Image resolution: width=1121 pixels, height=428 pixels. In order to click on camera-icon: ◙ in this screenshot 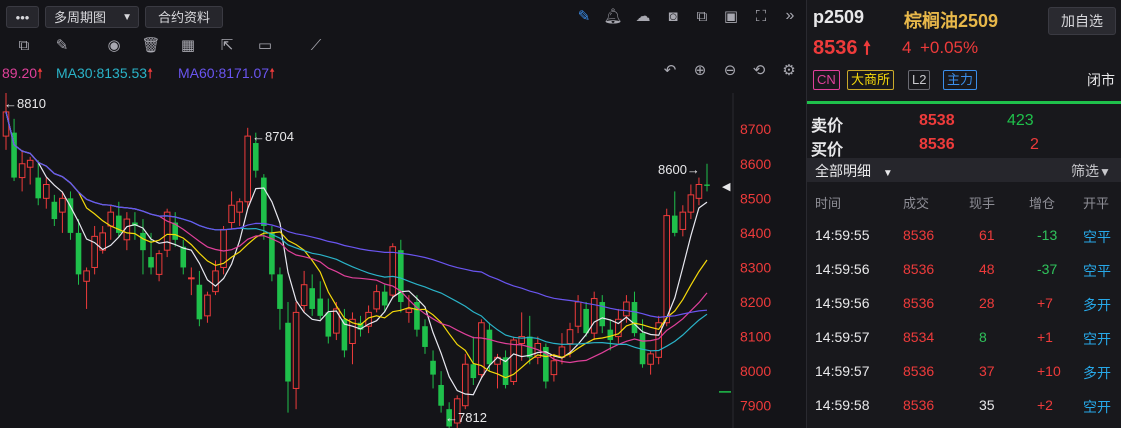, I will do `click(673, 17)`.